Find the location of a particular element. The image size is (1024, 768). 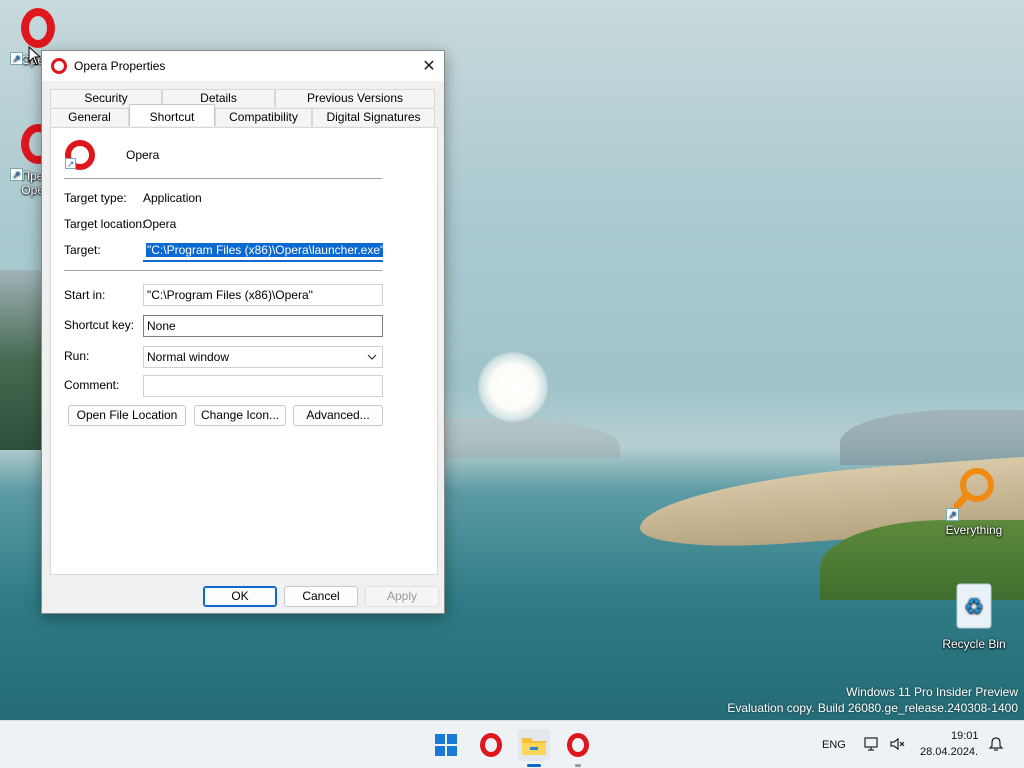

desktop-icon-everything: ↗ Everything is located at coordinates (974, 501).